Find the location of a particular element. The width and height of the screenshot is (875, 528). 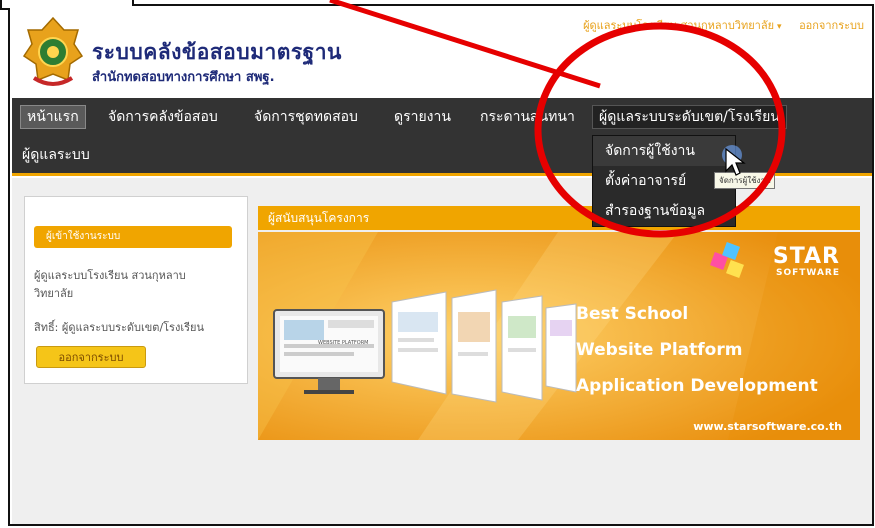

site-title: ระบบคลังข้อสอบมาตรฐาน is located at coordinates (217, 52).